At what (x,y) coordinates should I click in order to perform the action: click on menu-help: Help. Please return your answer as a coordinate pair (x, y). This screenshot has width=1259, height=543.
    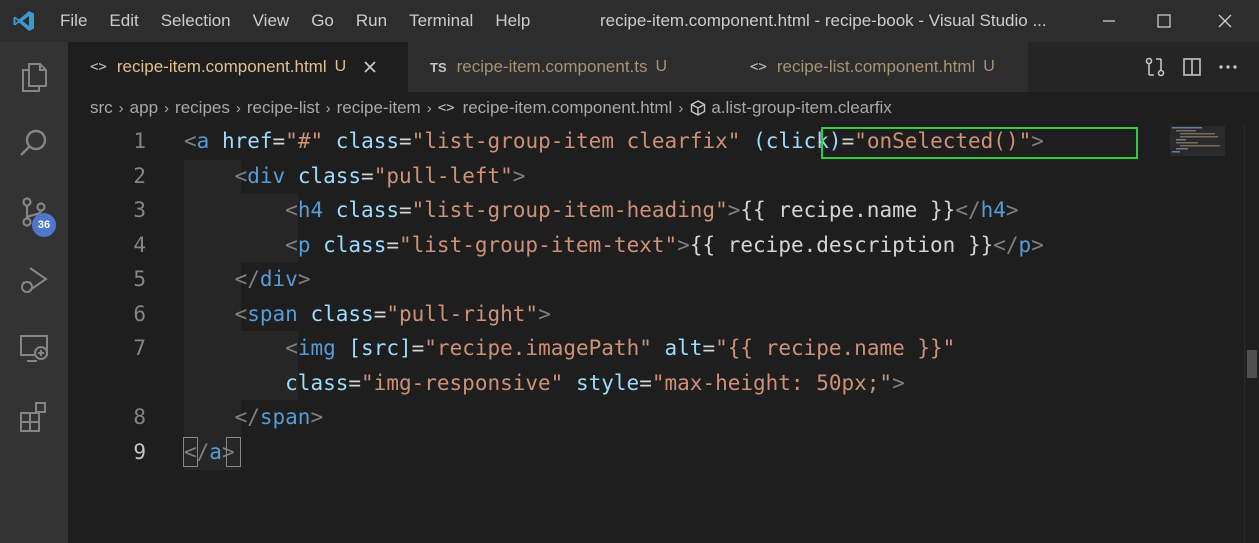
    Looking at the image, I should click on (512, 21).